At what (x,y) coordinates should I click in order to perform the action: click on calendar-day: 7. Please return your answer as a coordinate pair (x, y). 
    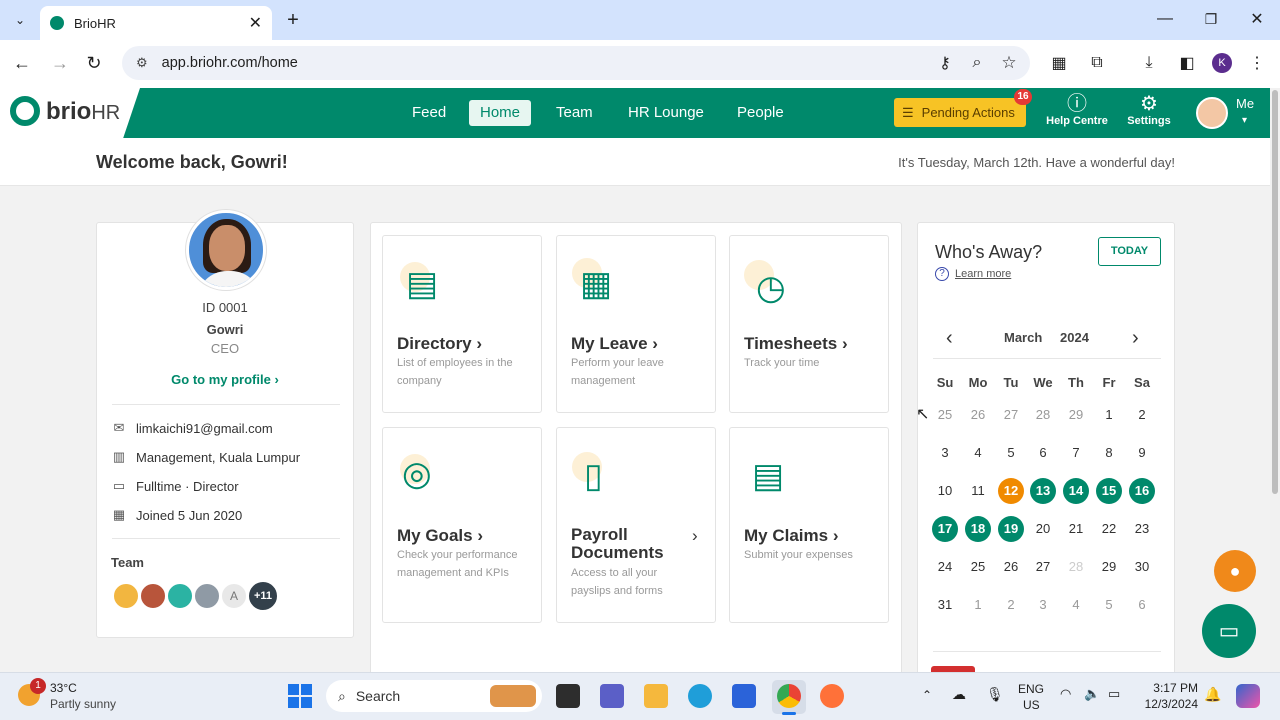
    Looking at the image, I should click on (1076, 453).